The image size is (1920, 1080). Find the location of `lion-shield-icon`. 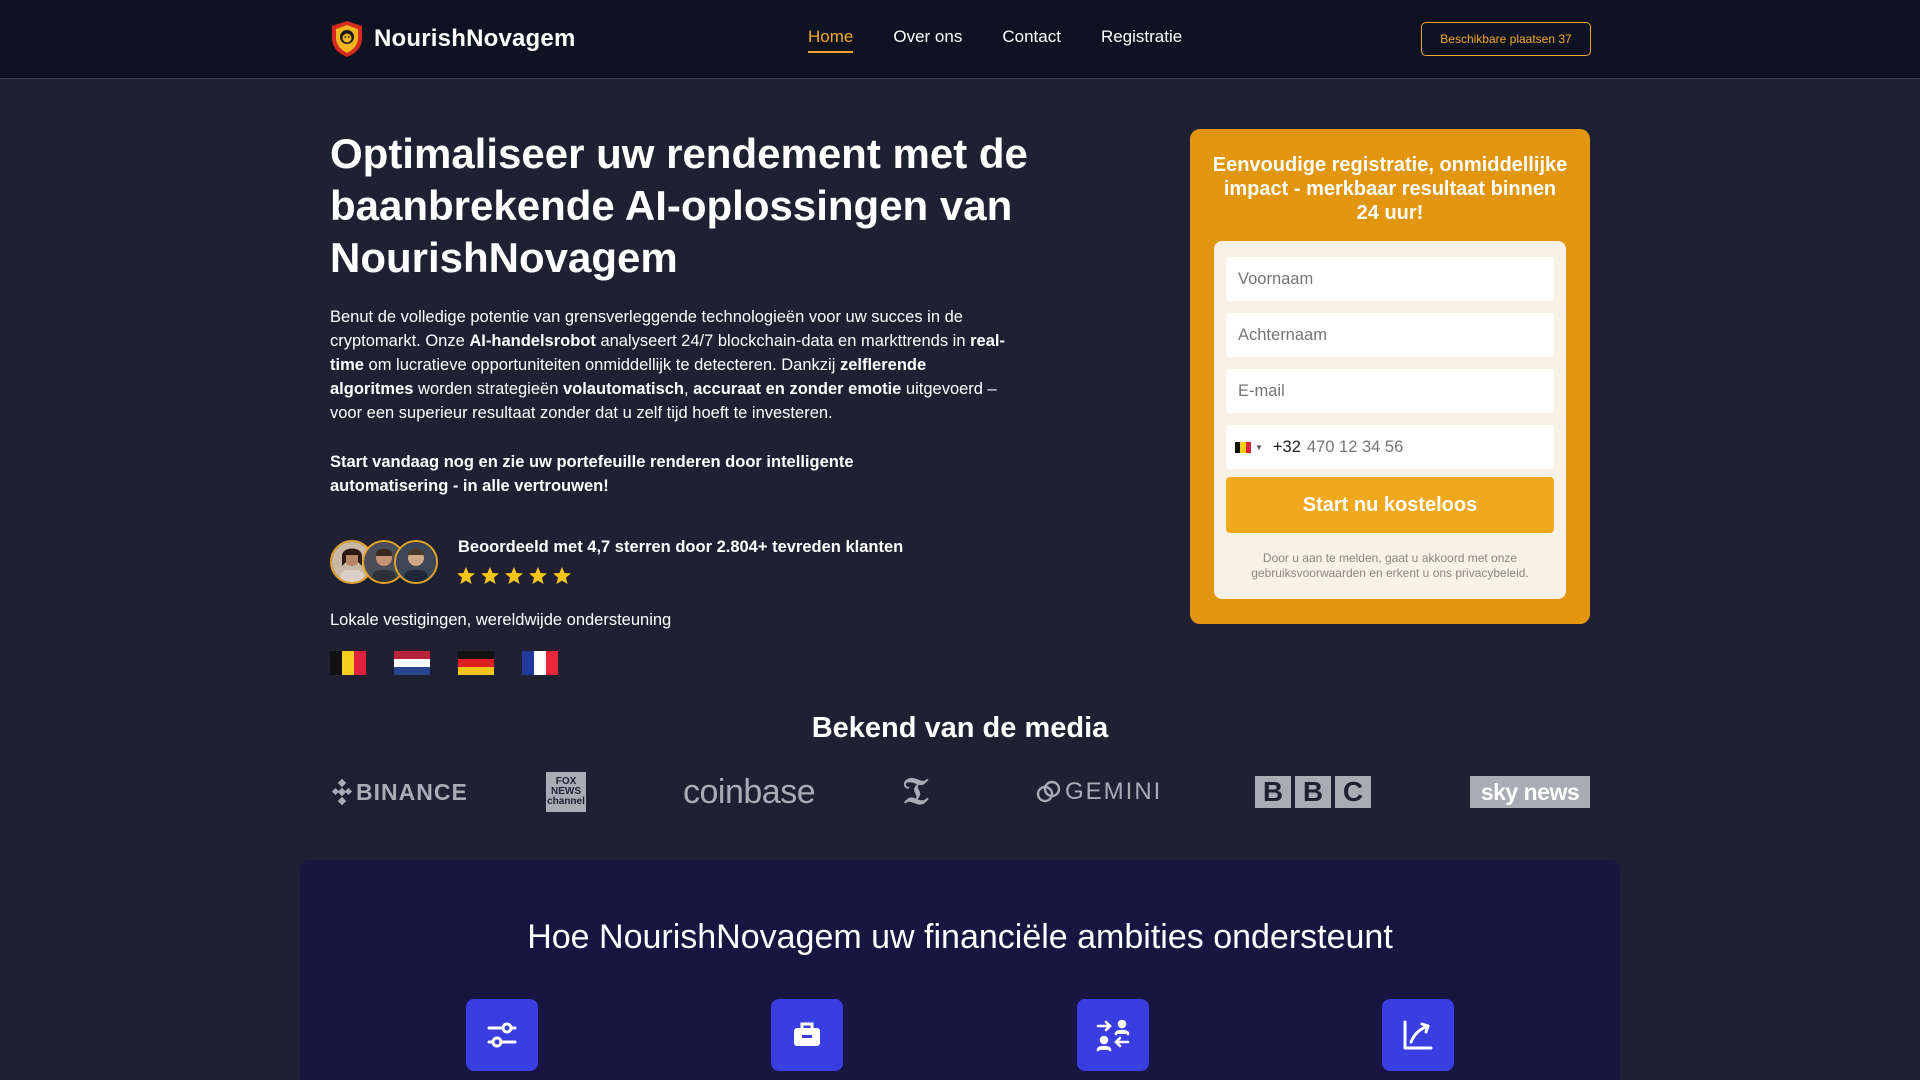

lion-shield-icon is located at coordinates (347, 39).